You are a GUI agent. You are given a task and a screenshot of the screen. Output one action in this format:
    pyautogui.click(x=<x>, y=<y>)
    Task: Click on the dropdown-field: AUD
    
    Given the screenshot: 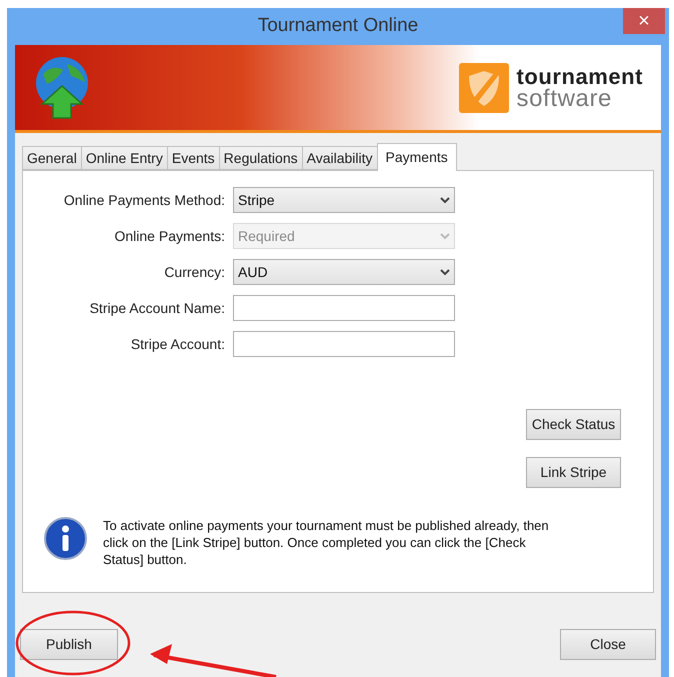 What is the action you would take?
    pyautogui.click(x=344, y=272)
    